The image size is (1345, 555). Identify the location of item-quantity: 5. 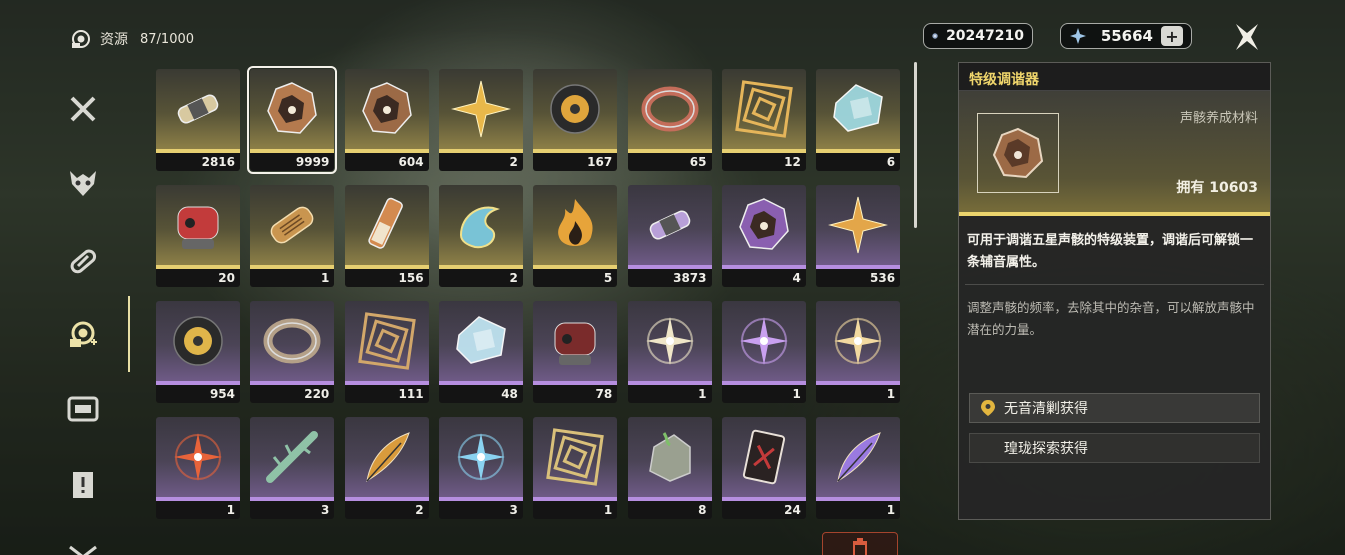
(575, 278).